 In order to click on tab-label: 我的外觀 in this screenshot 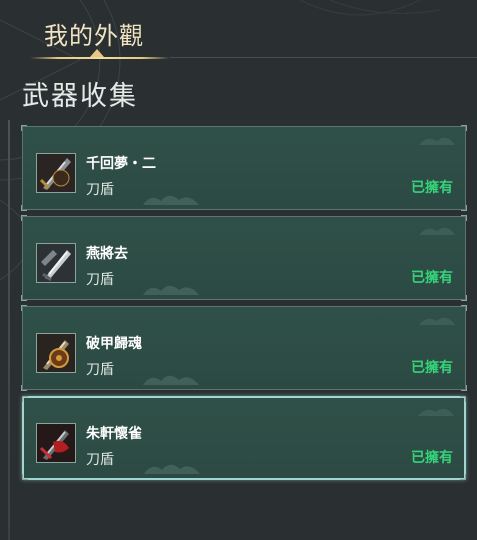, I will do `click(94, 36)`.